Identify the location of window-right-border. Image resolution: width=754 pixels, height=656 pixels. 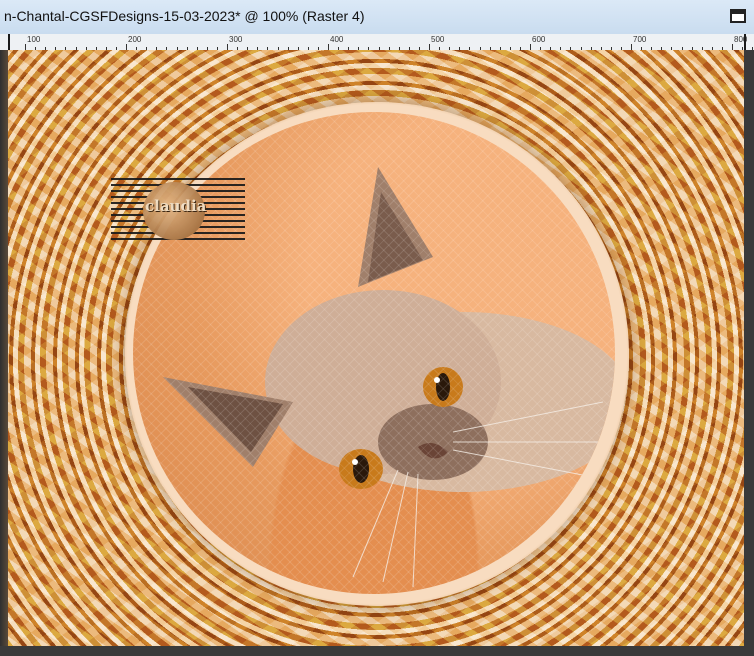
(749, 353).